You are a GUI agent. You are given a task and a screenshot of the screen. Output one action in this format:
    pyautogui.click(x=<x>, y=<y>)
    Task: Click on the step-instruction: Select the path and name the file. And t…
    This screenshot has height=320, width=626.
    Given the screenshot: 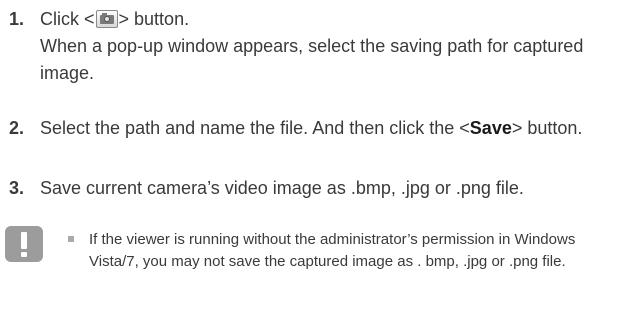 What is the action you would take?
    pyautogui.click(x=327, y=128)
    